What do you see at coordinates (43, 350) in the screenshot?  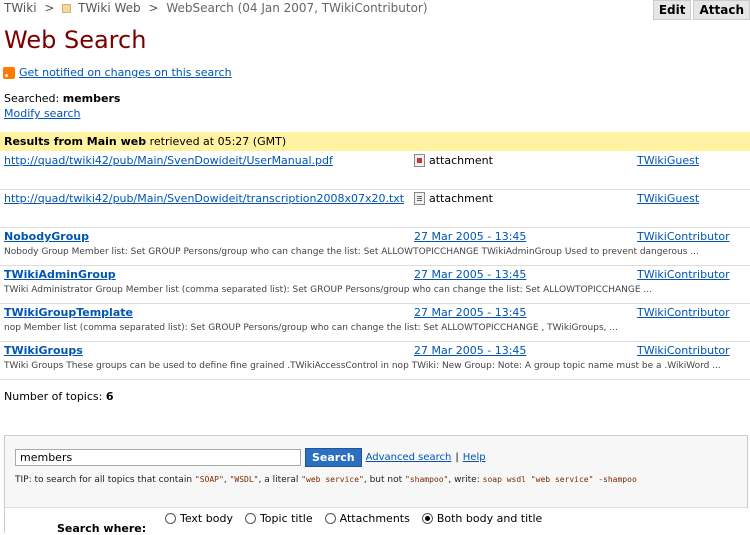 I see `topic-link: TWikiGroups` at bounding box center [43, 350].